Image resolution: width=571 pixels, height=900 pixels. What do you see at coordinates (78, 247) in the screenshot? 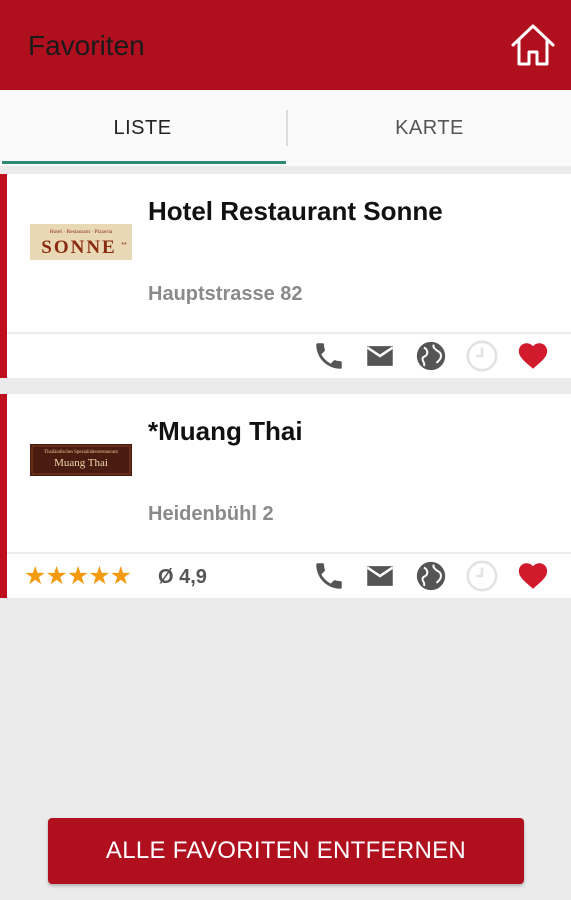
I see `svg-text: SONNE` at bounding box center [78, 247].